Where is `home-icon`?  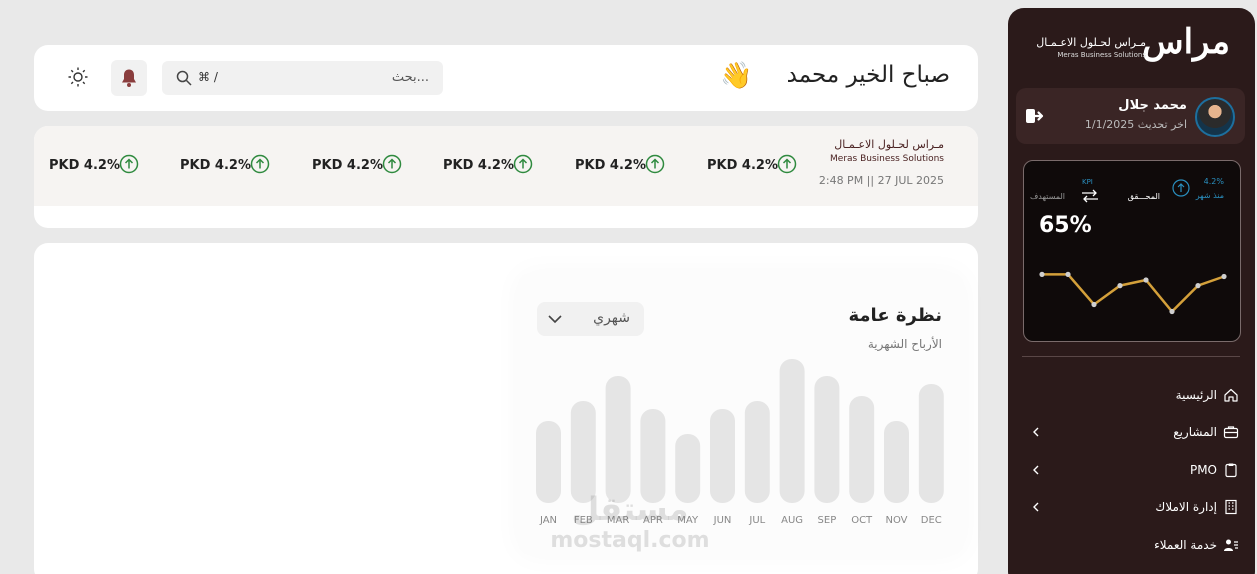
home-icon is located at coordinates (1231, 395).